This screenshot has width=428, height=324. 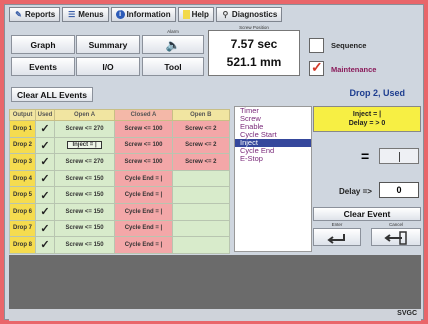 I want to click on time-readout: 7.57 sec, so click(x=254, y=44).